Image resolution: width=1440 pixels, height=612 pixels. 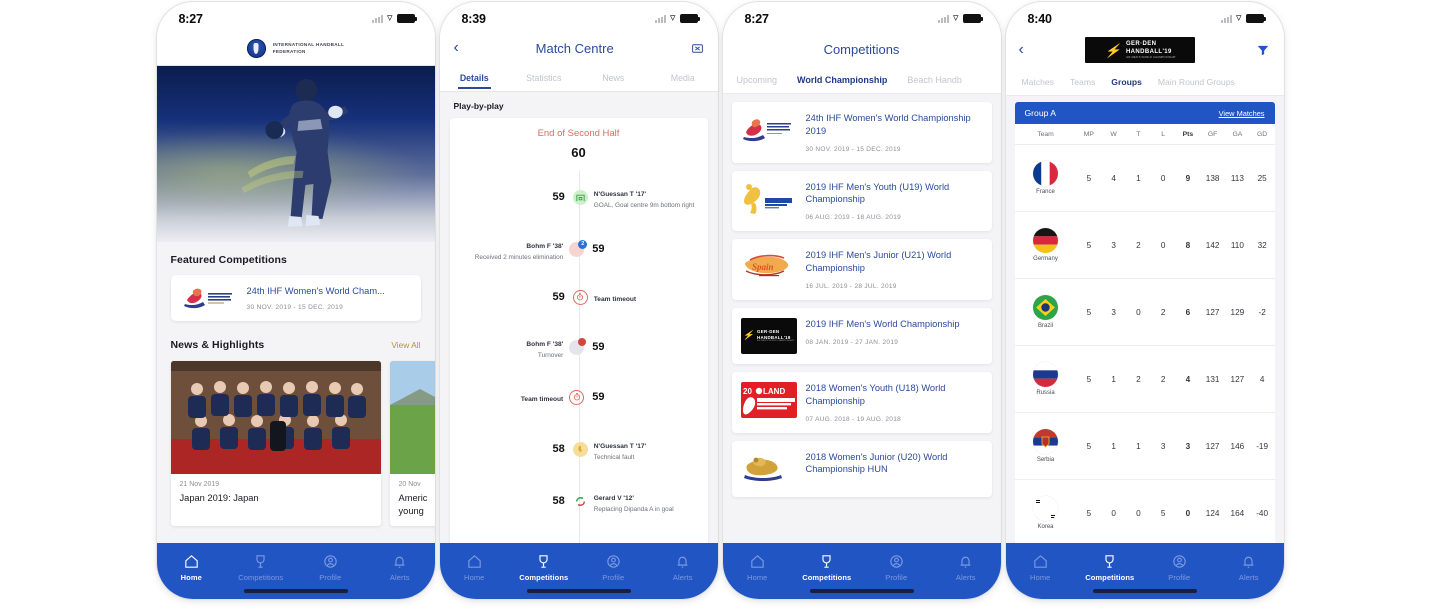 I want to click on tab-label: Profile, so click(x=896, y=577).